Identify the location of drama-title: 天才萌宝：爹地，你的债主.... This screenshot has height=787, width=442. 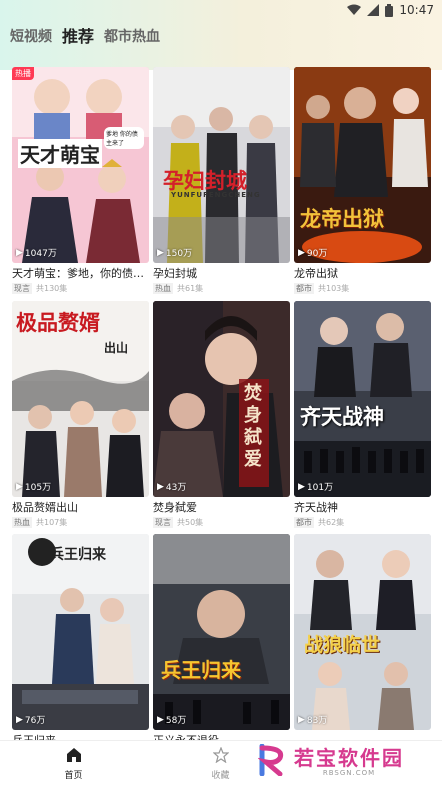
(80, 273).